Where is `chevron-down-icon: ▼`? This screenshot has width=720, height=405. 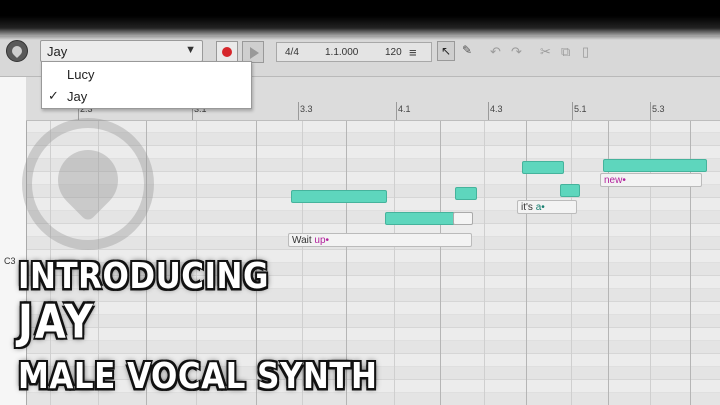 chevron-down-icon: ▼ is located at coordinates (190, 50).